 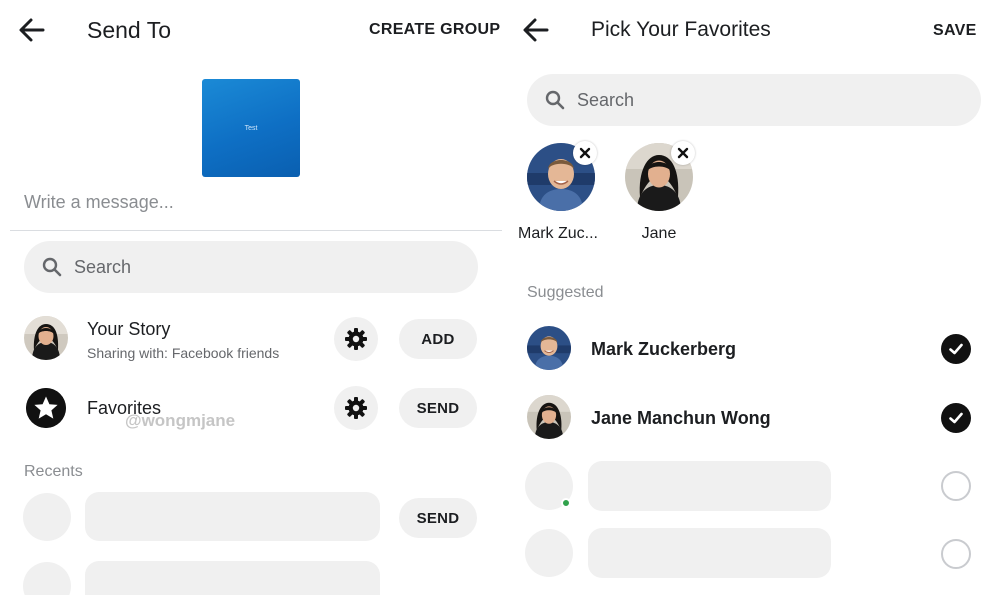 I want to click on favorites-send-button: SEND, so click(x=438, y=408).